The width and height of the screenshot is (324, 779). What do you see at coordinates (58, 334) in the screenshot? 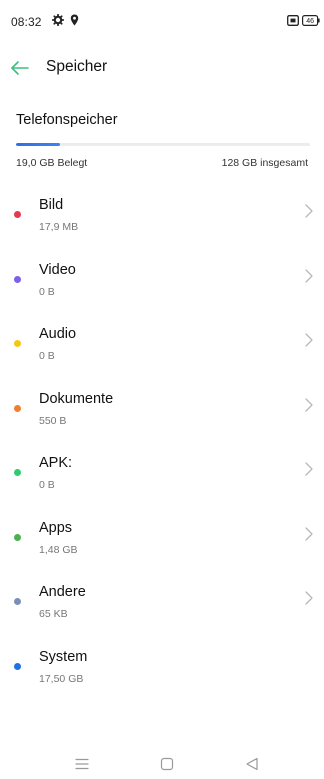
I see `category-name: Audio` at bounding box center [58, 334].